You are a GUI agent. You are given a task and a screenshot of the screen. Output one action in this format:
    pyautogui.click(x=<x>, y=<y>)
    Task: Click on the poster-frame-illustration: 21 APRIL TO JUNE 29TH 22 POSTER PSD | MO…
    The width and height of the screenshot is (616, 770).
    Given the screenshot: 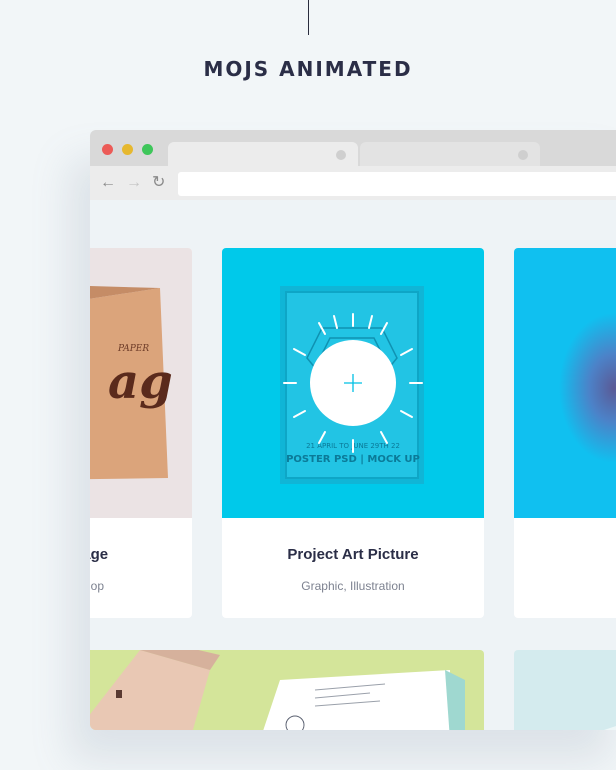 What is the action you would take?
    pyautogui.click(x=352, y=385)
    